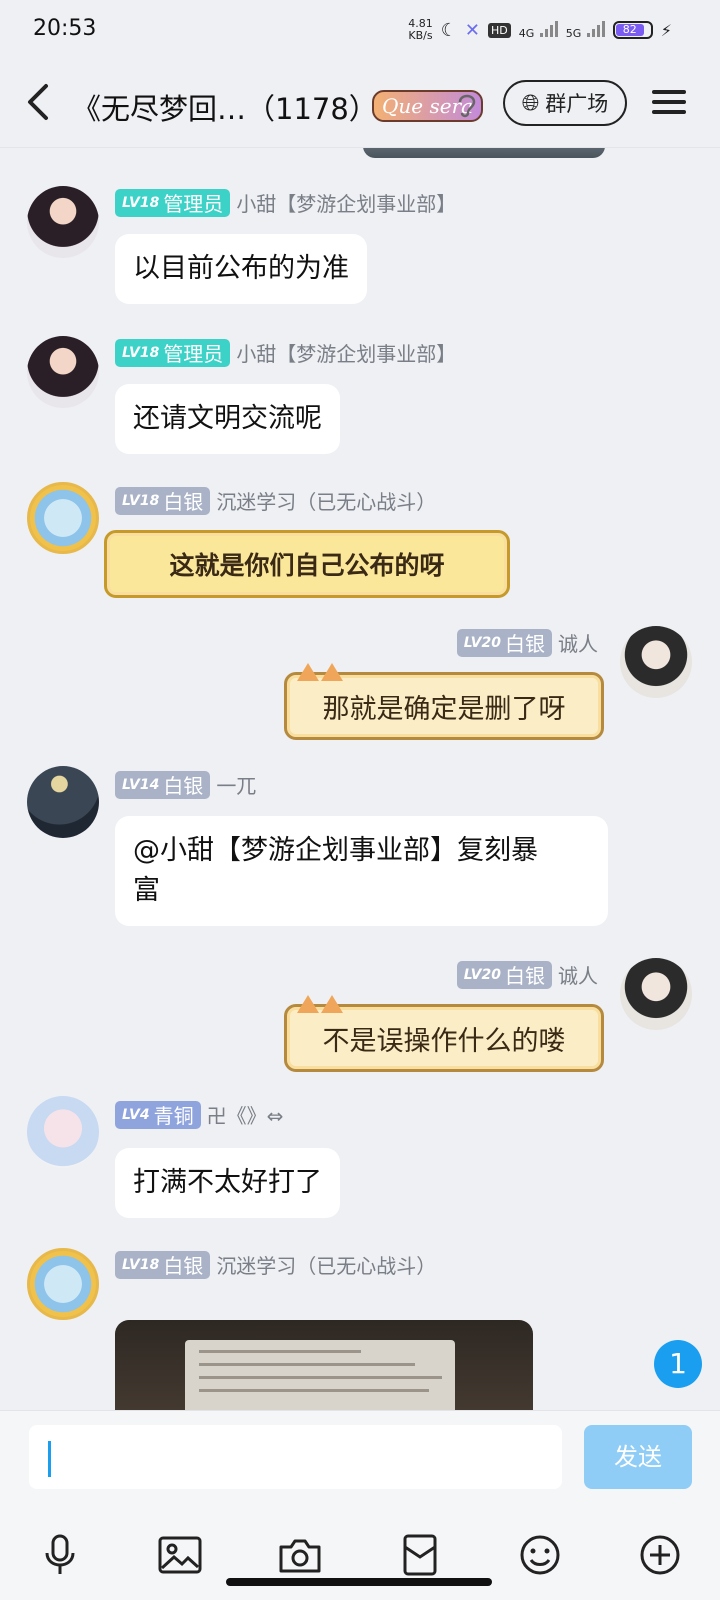 The image size is (720, 1600). I want to click on mute-icon: ✕, so click(472, 30).